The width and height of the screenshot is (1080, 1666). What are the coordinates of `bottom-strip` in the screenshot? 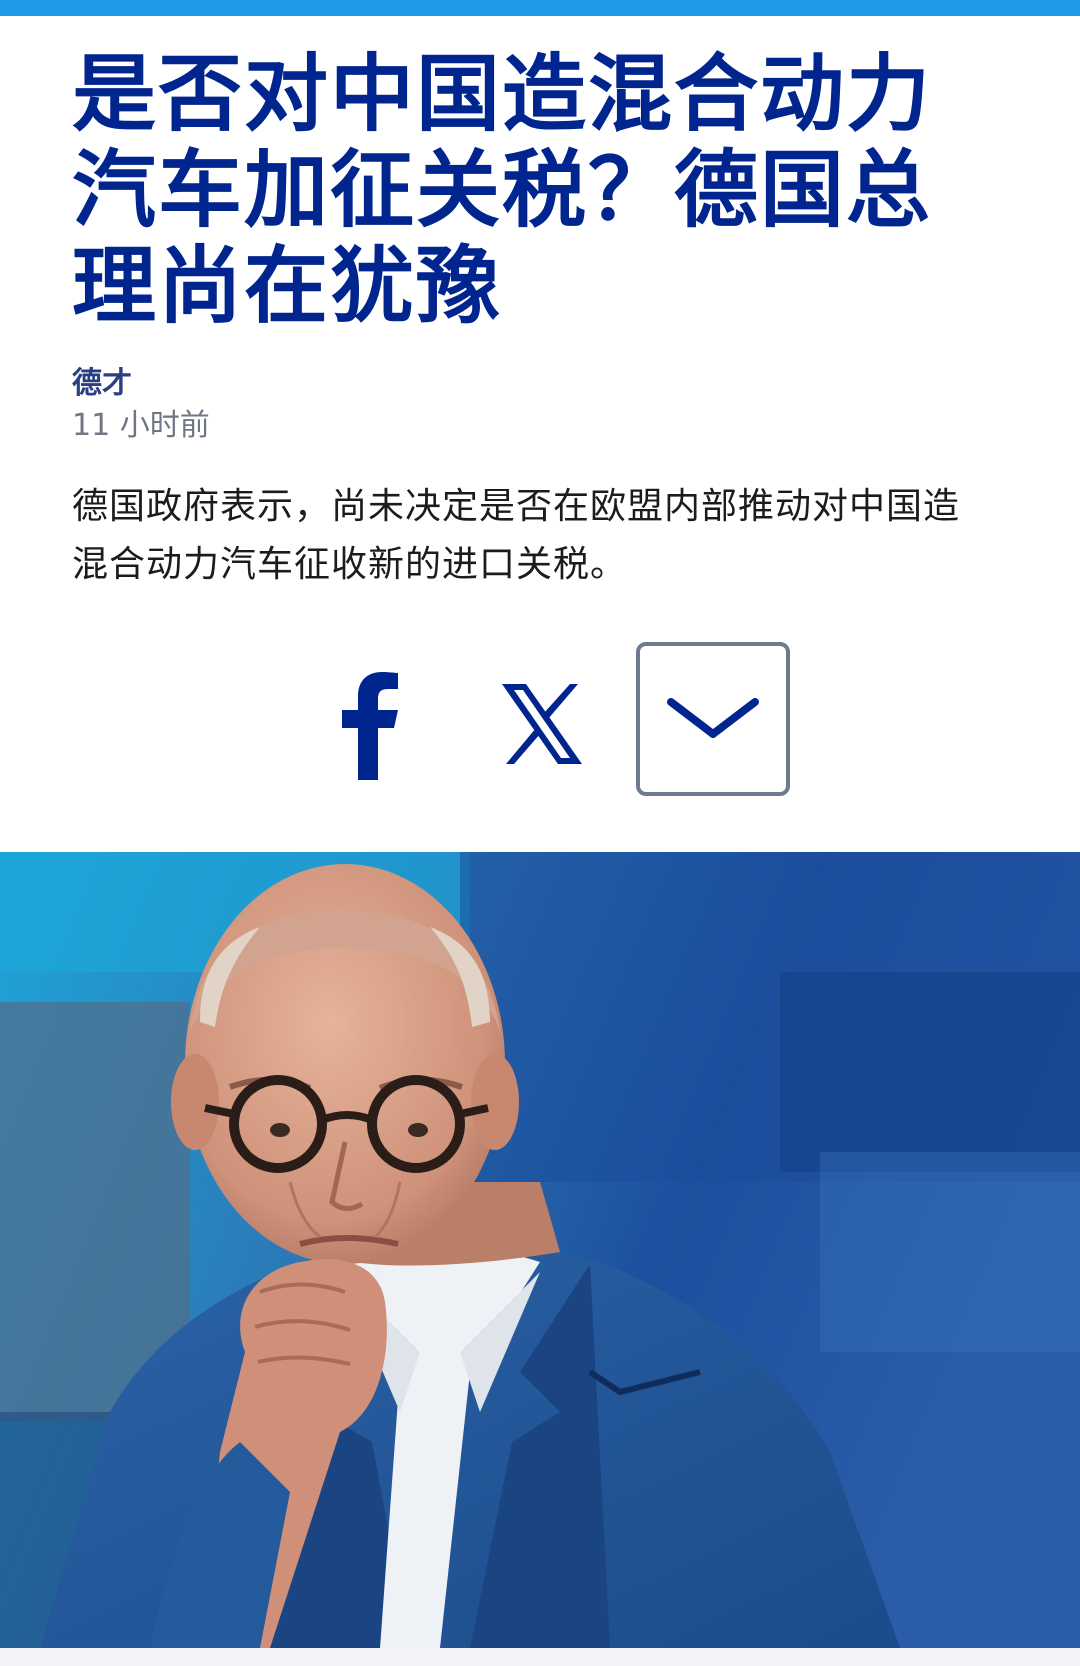 It's located at (540, 1657).